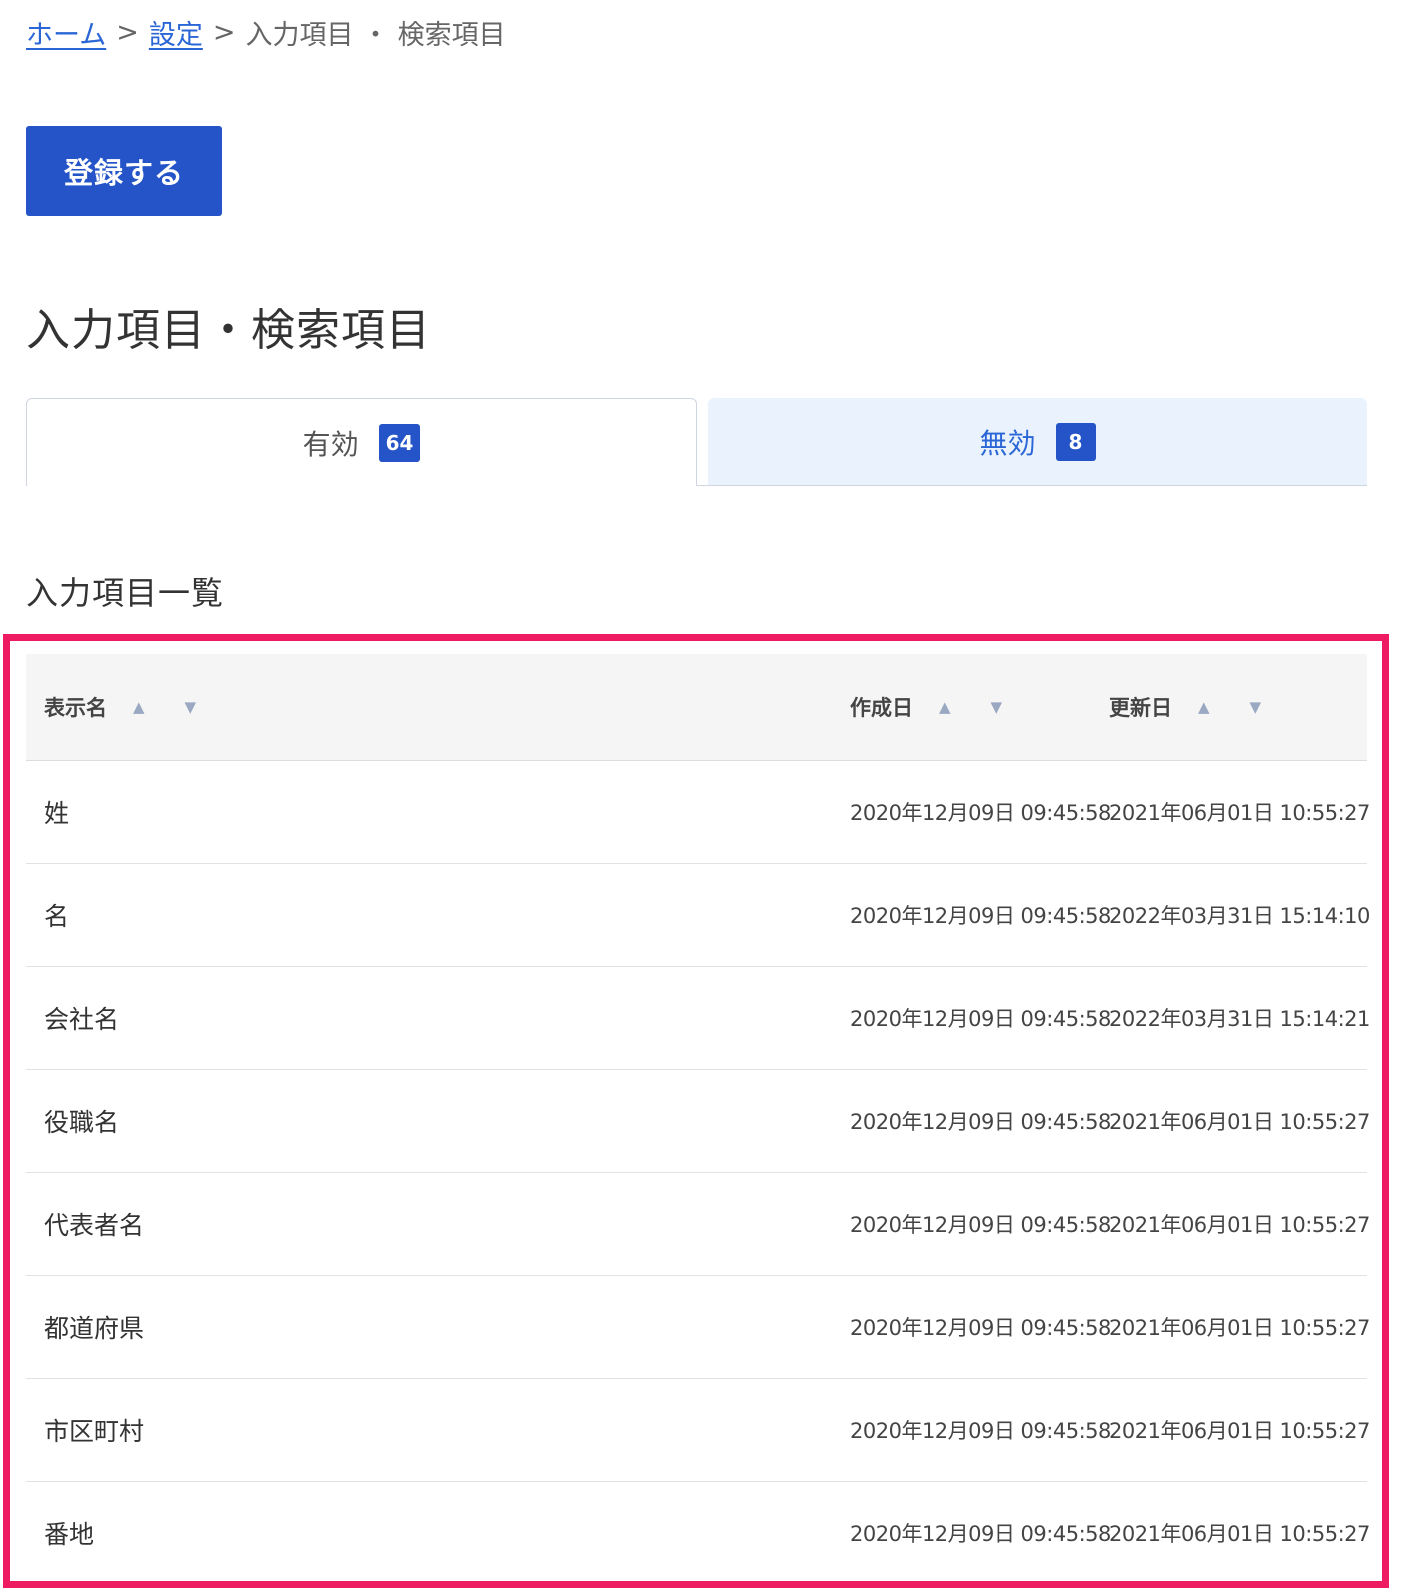 The image size is (1405, 1592). I want to click on list-title: 入力項目一覧, so click(125, 593).